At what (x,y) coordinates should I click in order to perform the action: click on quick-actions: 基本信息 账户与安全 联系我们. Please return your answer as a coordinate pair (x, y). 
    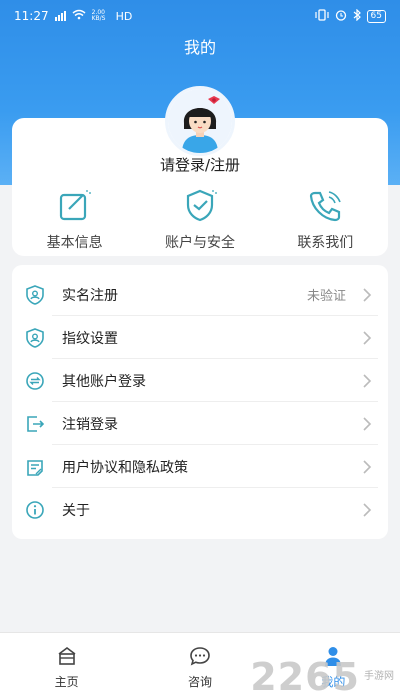
    Looking at the image, I should click on (200, 219).